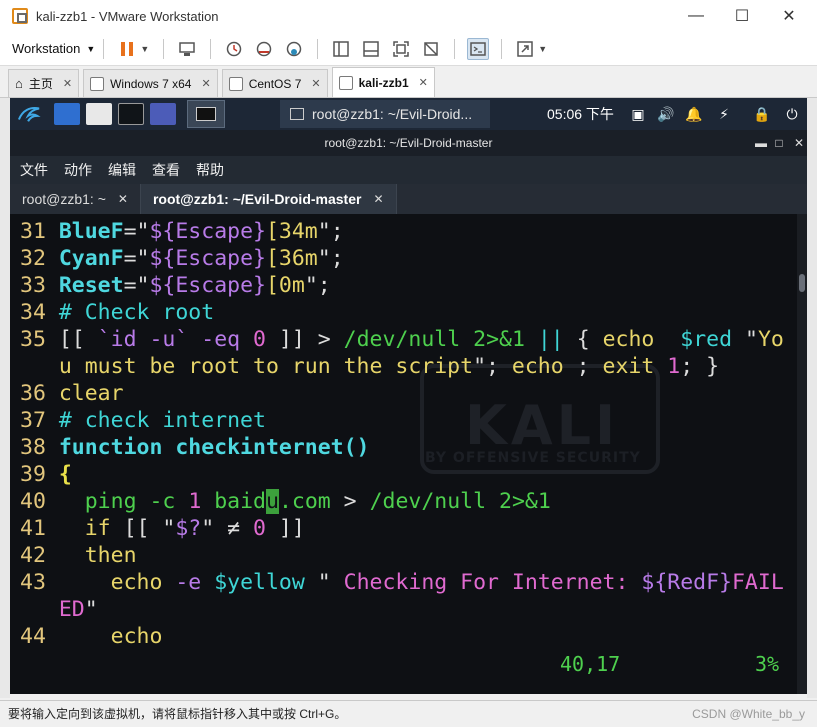 The height and width of the screenshot is (727, 817). What do you see at coordinates (792, 114) in the screenshot?
I see `power-icon: ⏻` at bounding box center [792, 114].